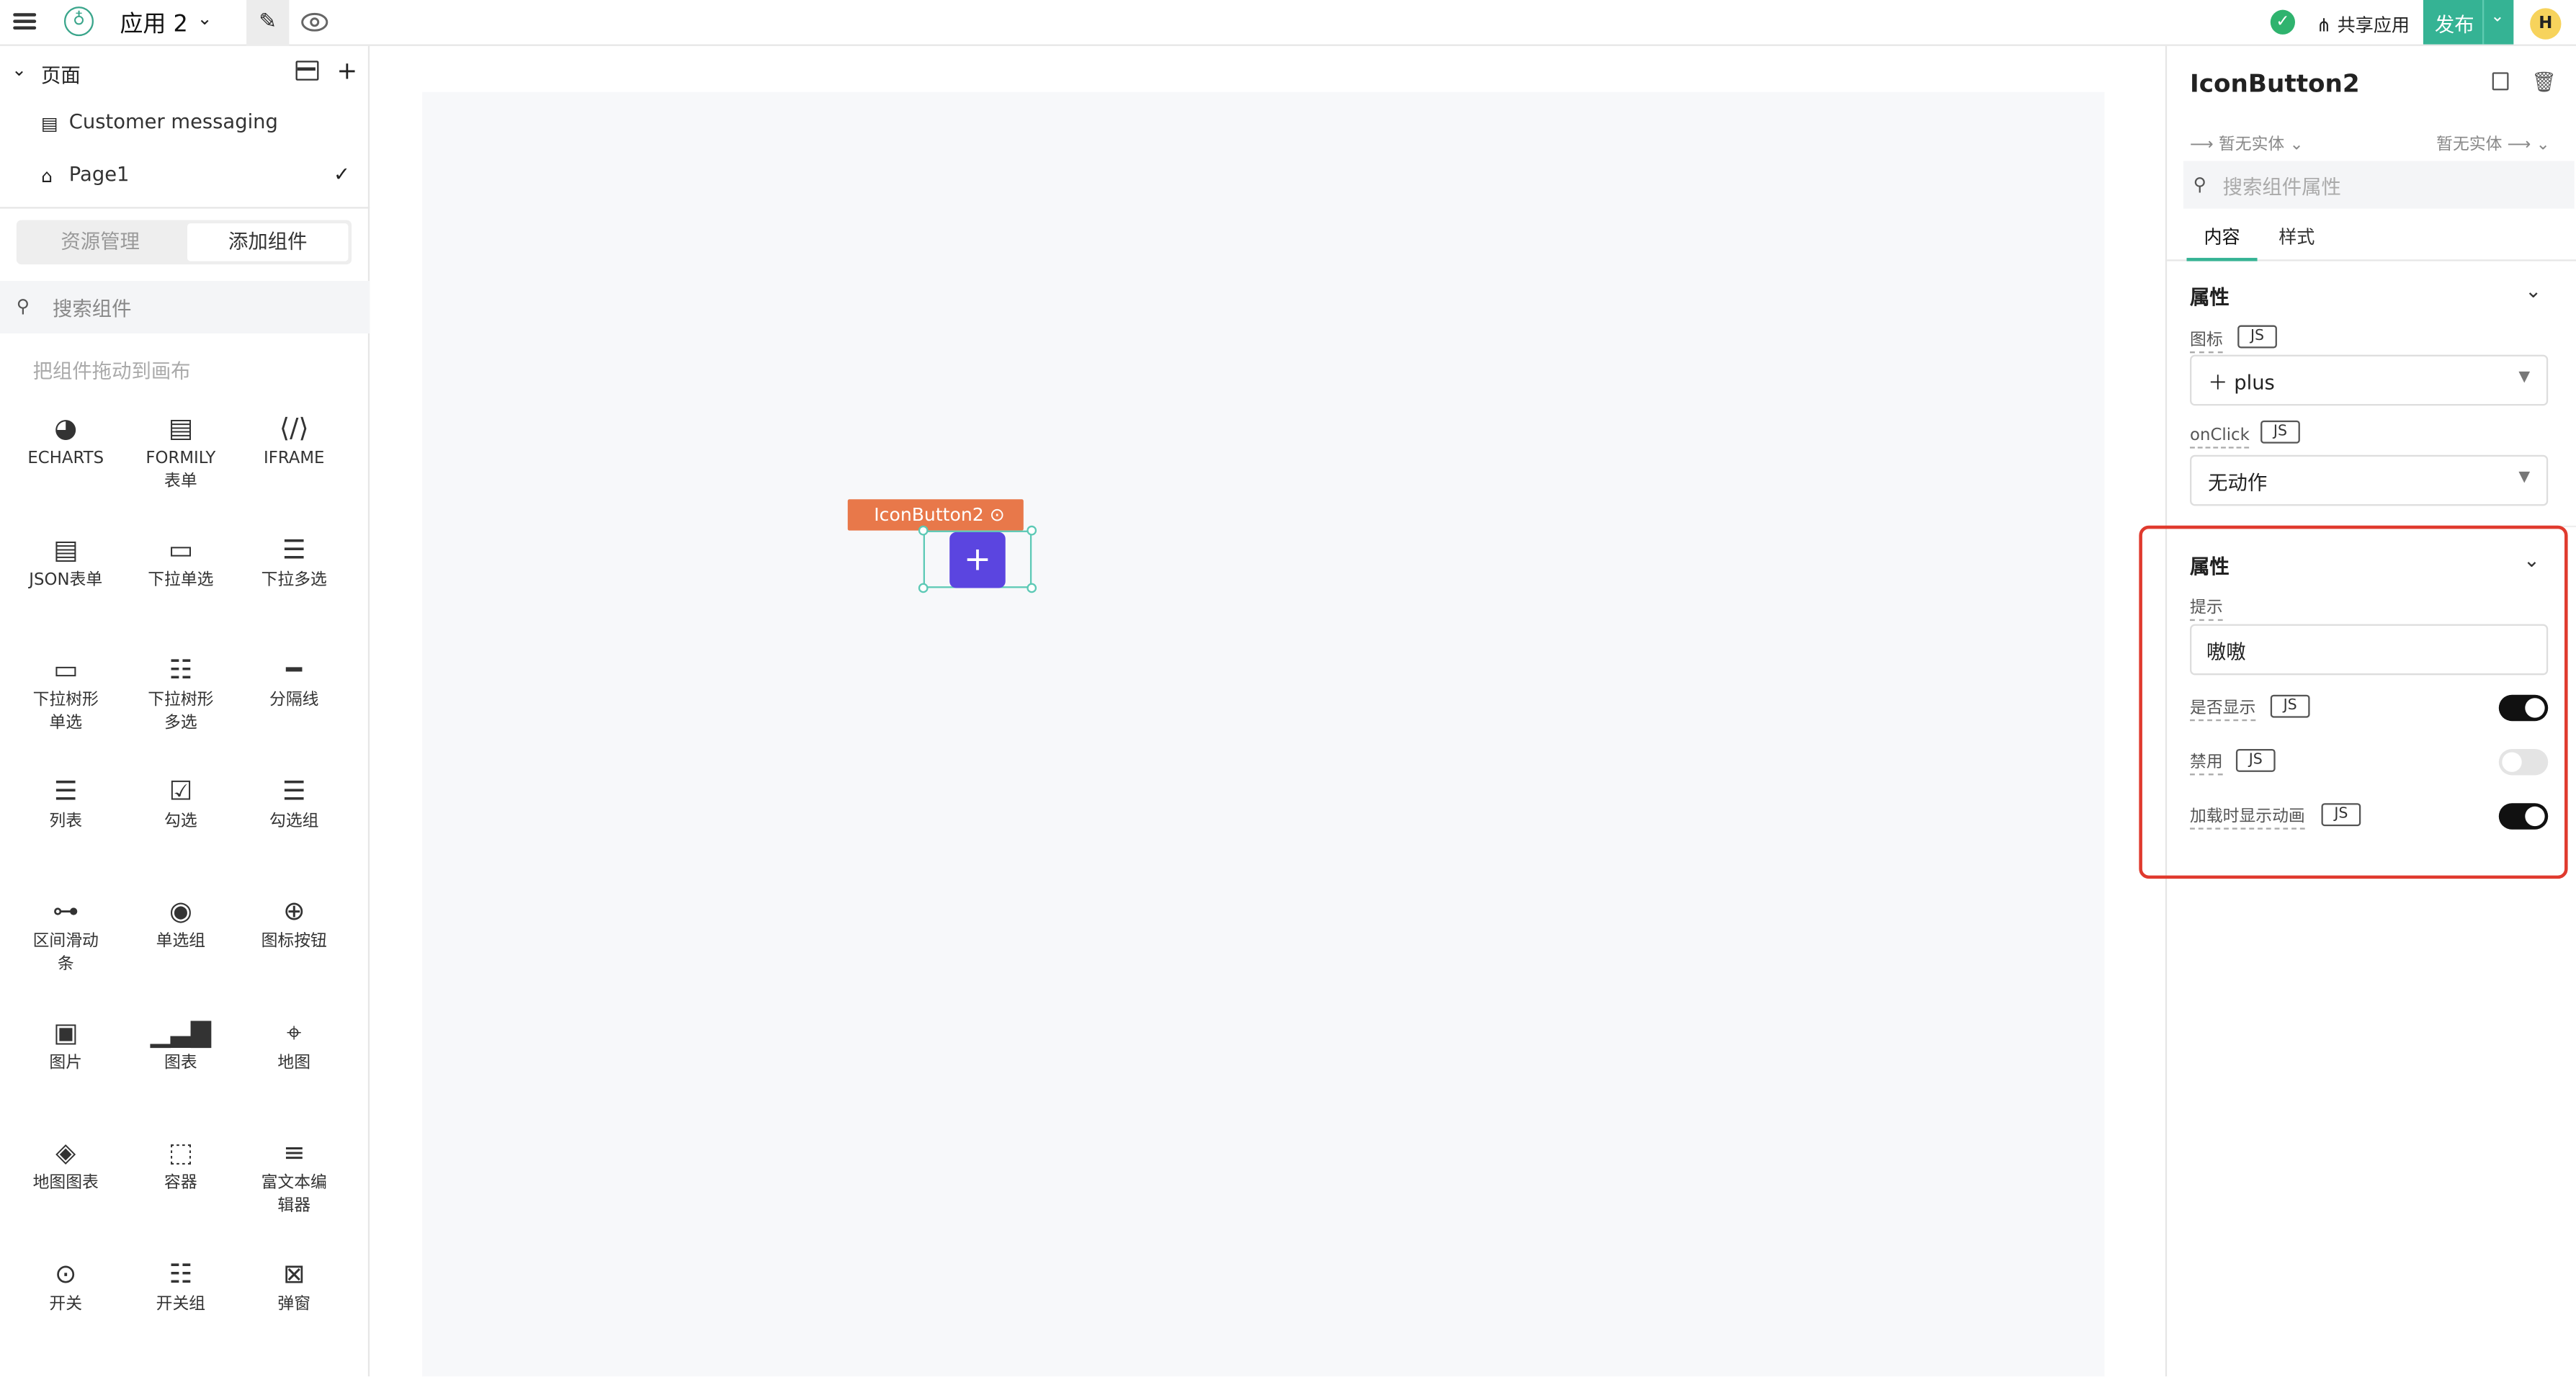 This screenshot has width=2576, height=1377. Describe the element at coordinates (180, 1045) in the screenshot. I see `component-tile: ▁▃▇ 图表` at that location.